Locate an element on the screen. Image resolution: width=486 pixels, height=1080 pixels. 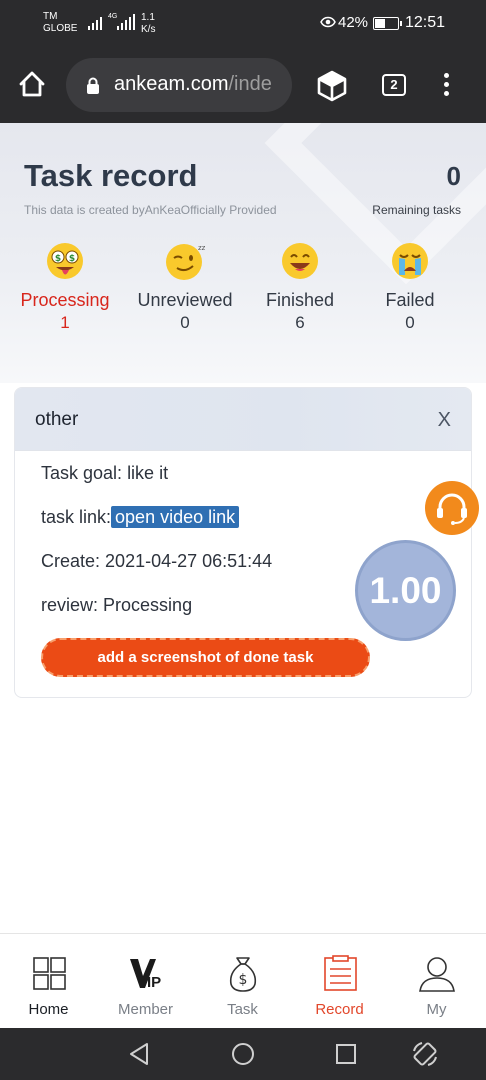
carrier-name: TM GLOBE is located at coordinates (60, 23).